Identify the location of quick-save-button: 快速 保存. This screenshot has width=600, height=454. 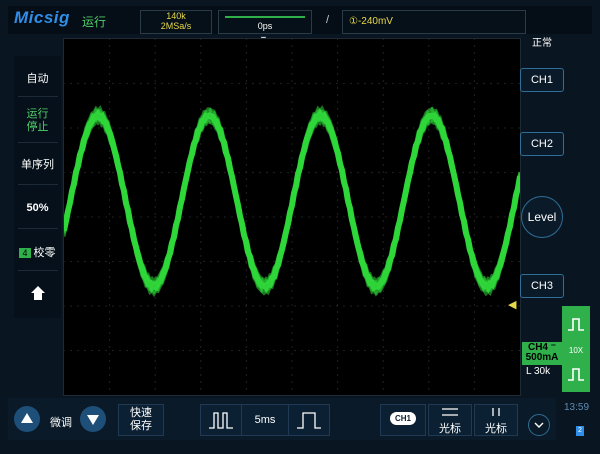
(141, 420).